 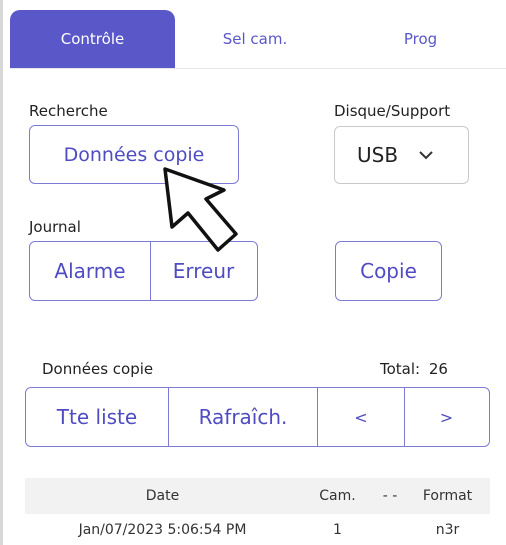 I want to click on arrow-cursor-icon, so click(x=200, y=209).